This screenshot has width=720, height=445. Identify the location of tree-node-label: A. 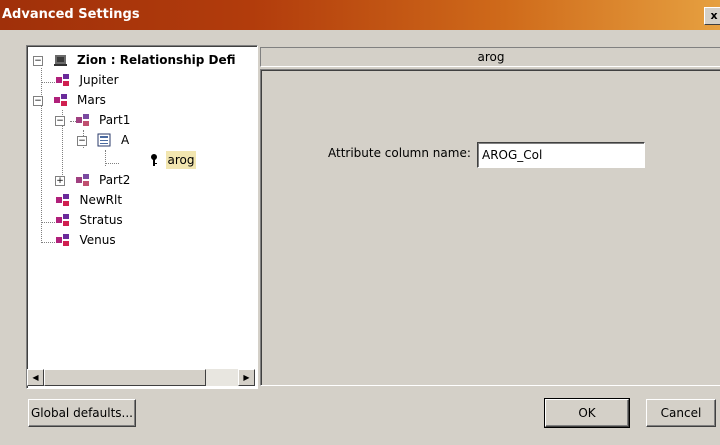
(125, 140).